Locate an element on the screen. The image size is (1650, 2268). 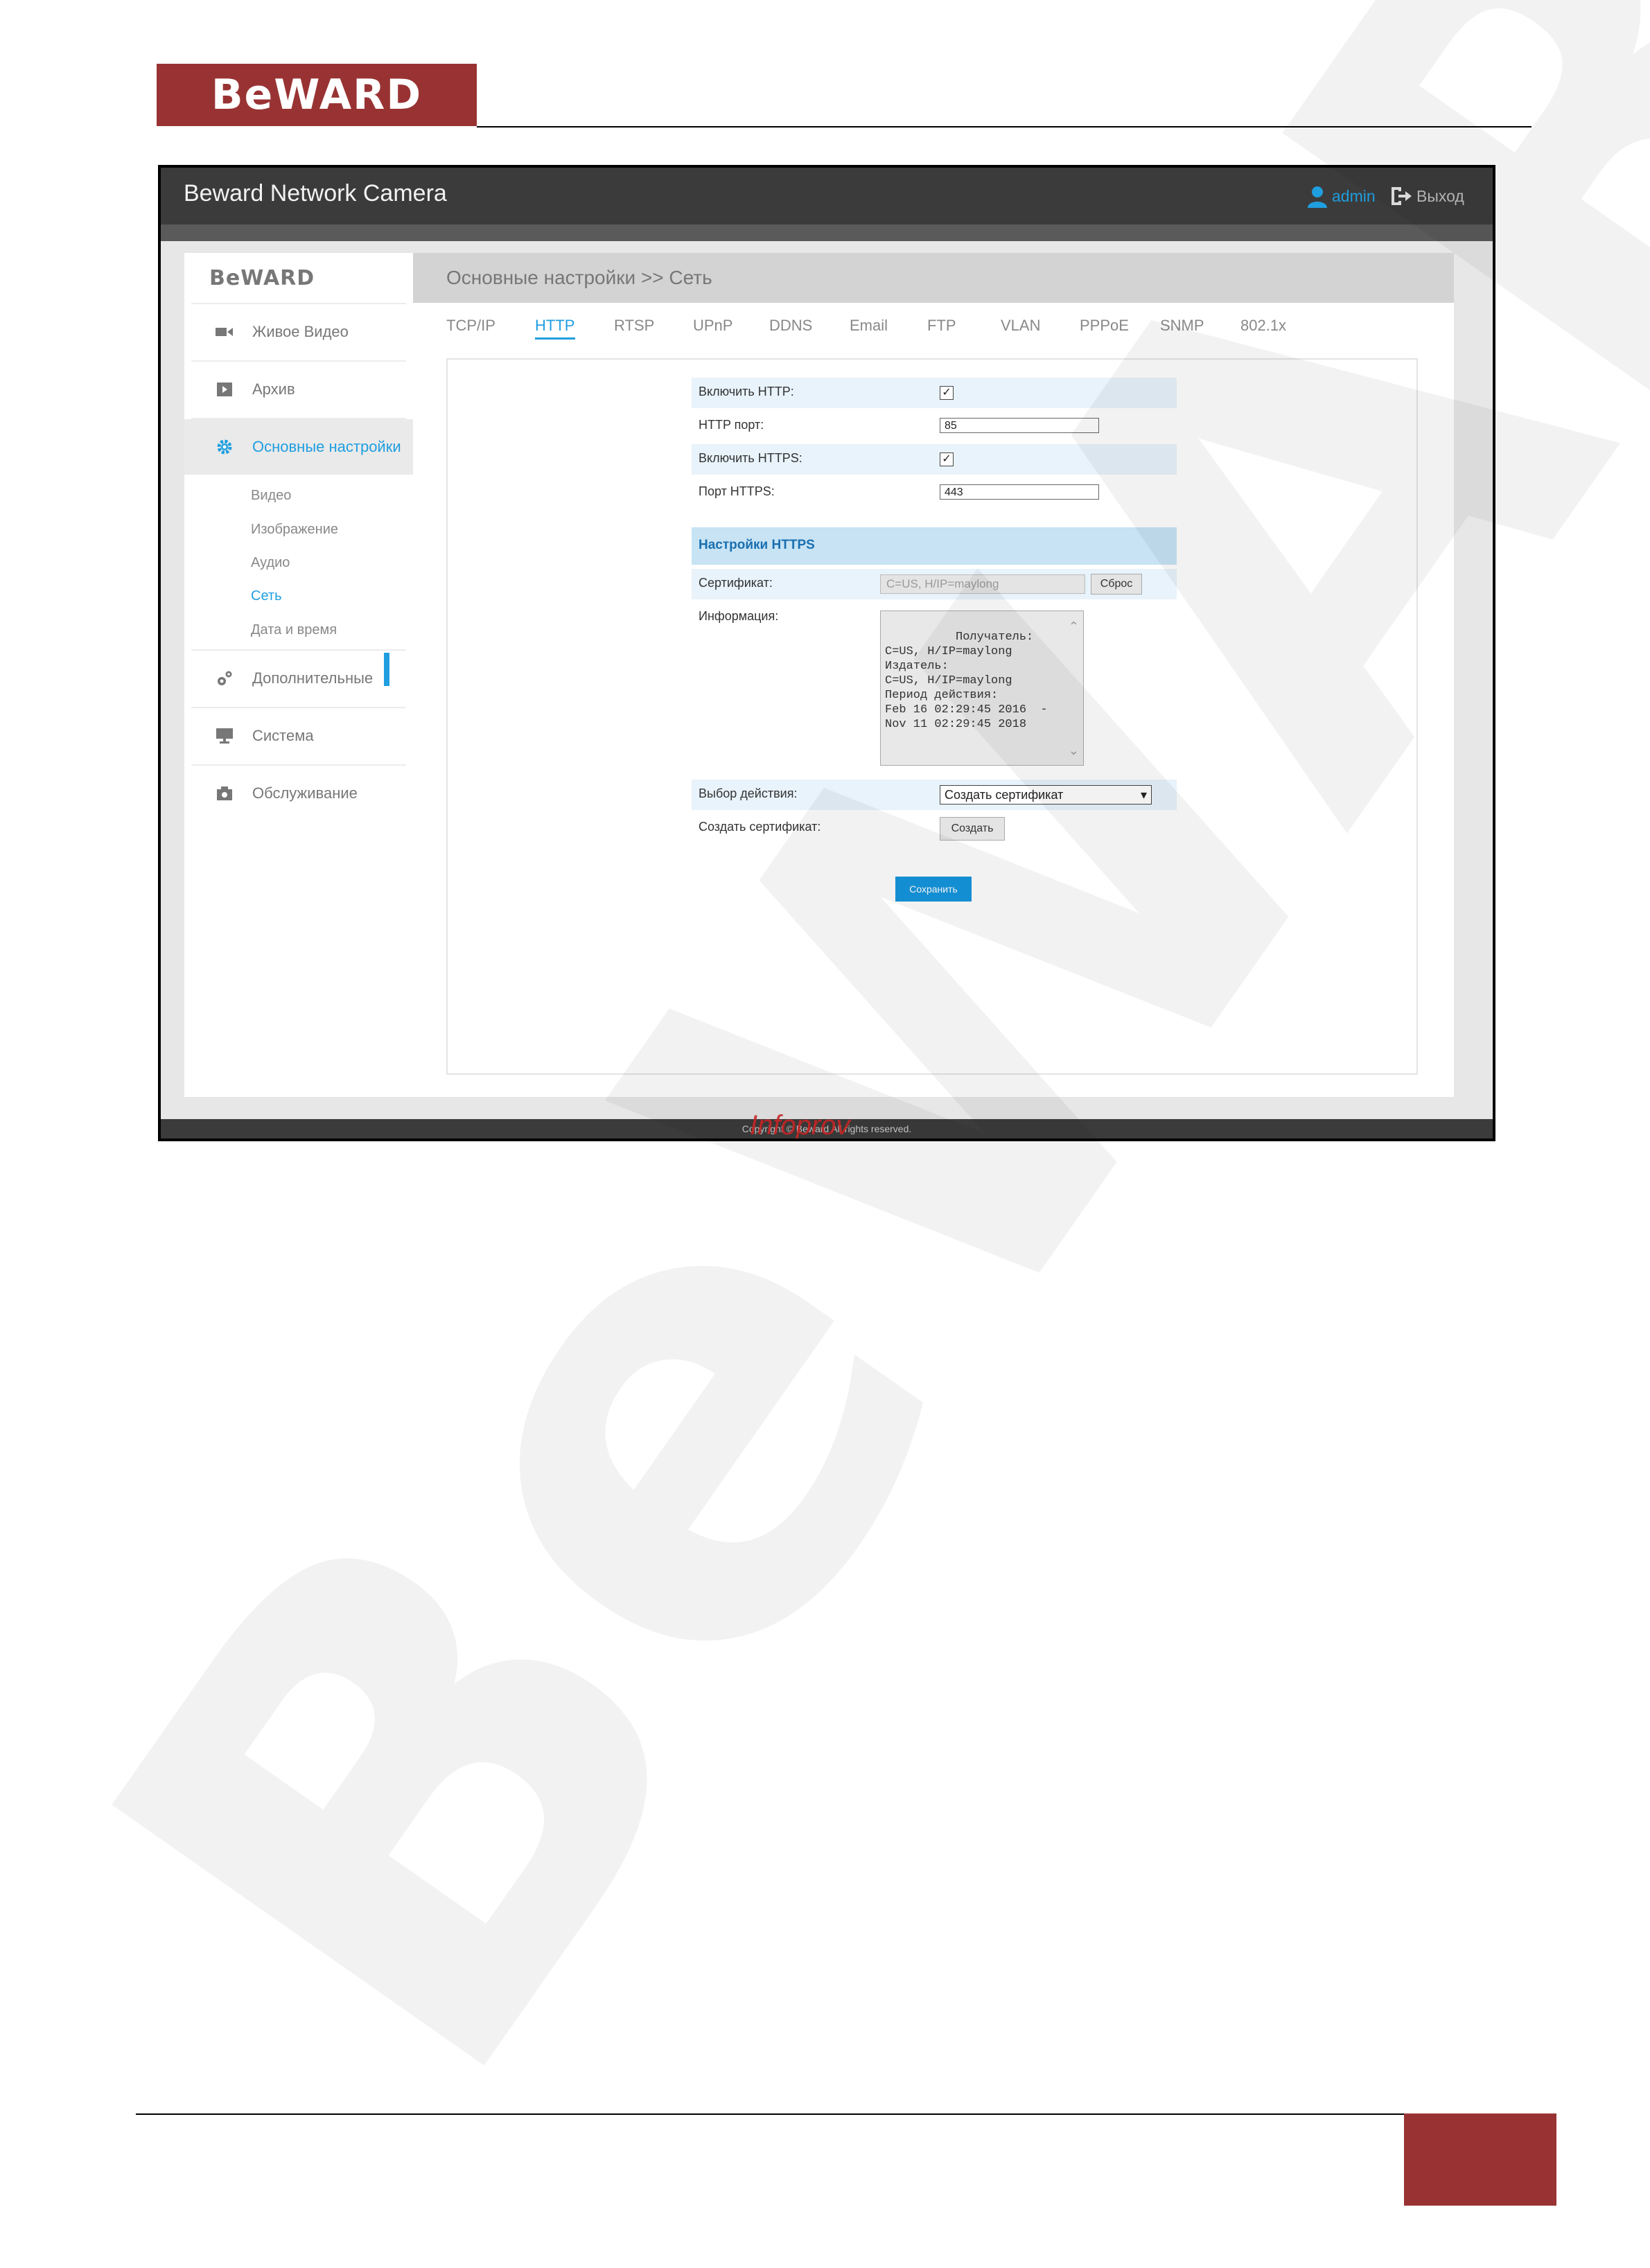
enable-https-row: Включить HTTPS: ✓ is located at coordinates (934, 459).